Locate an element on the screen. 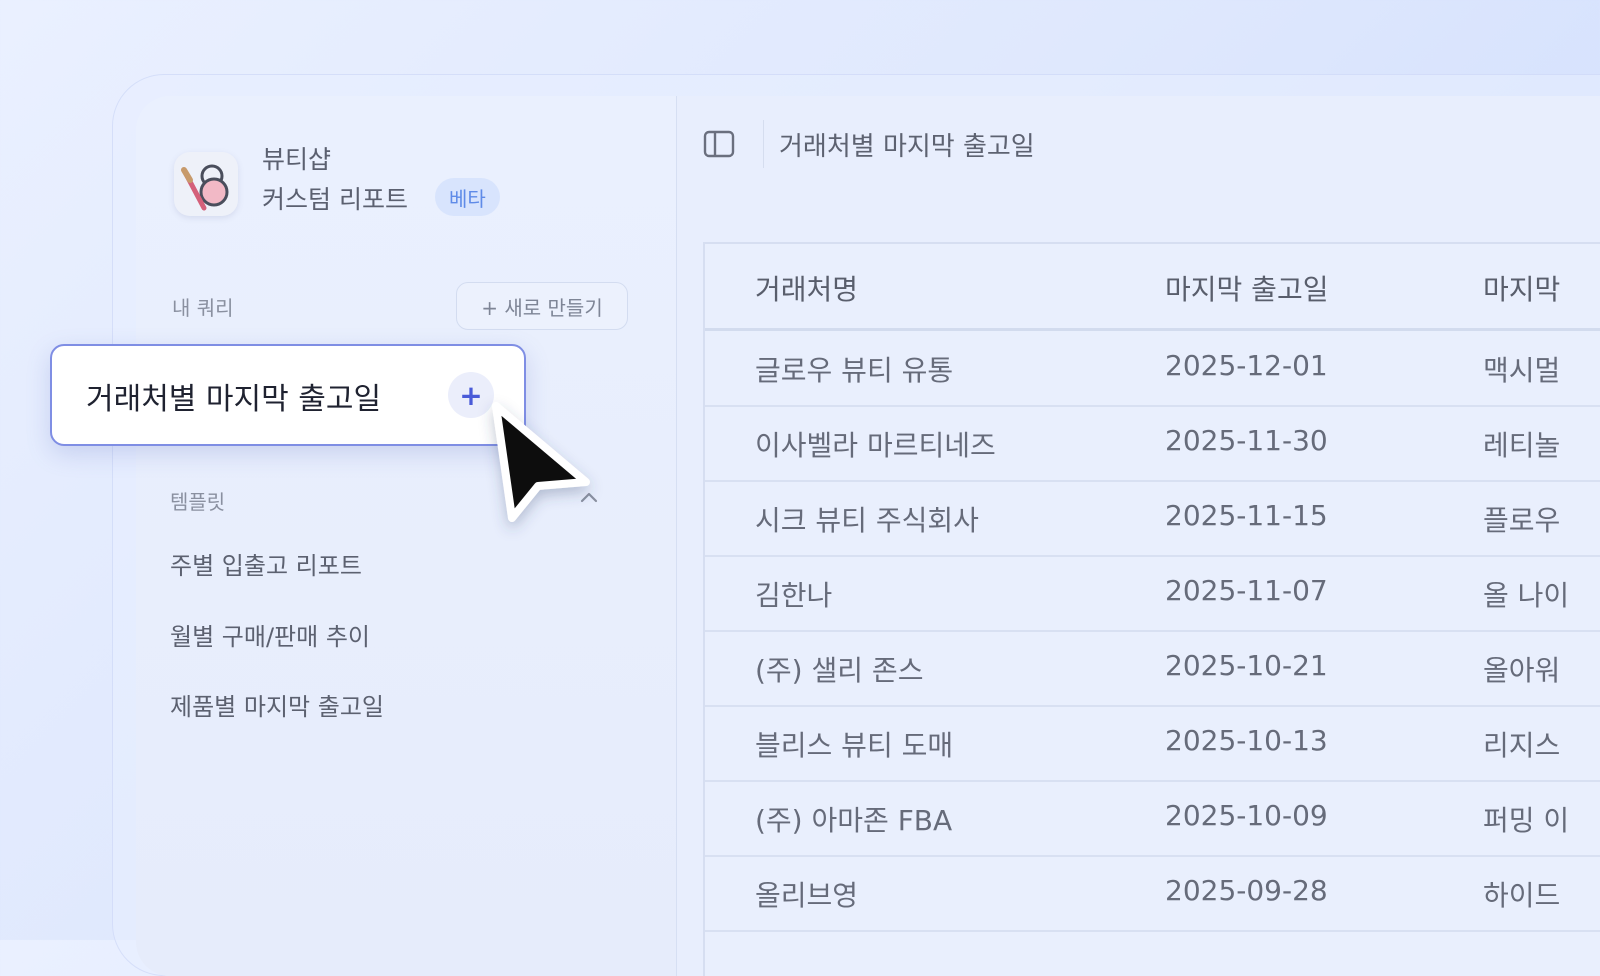 This screenshot has height=976, width=1600. template-item-monthly-trend: 월별 구매/판매 추이 is located at coordinates (270, 634).